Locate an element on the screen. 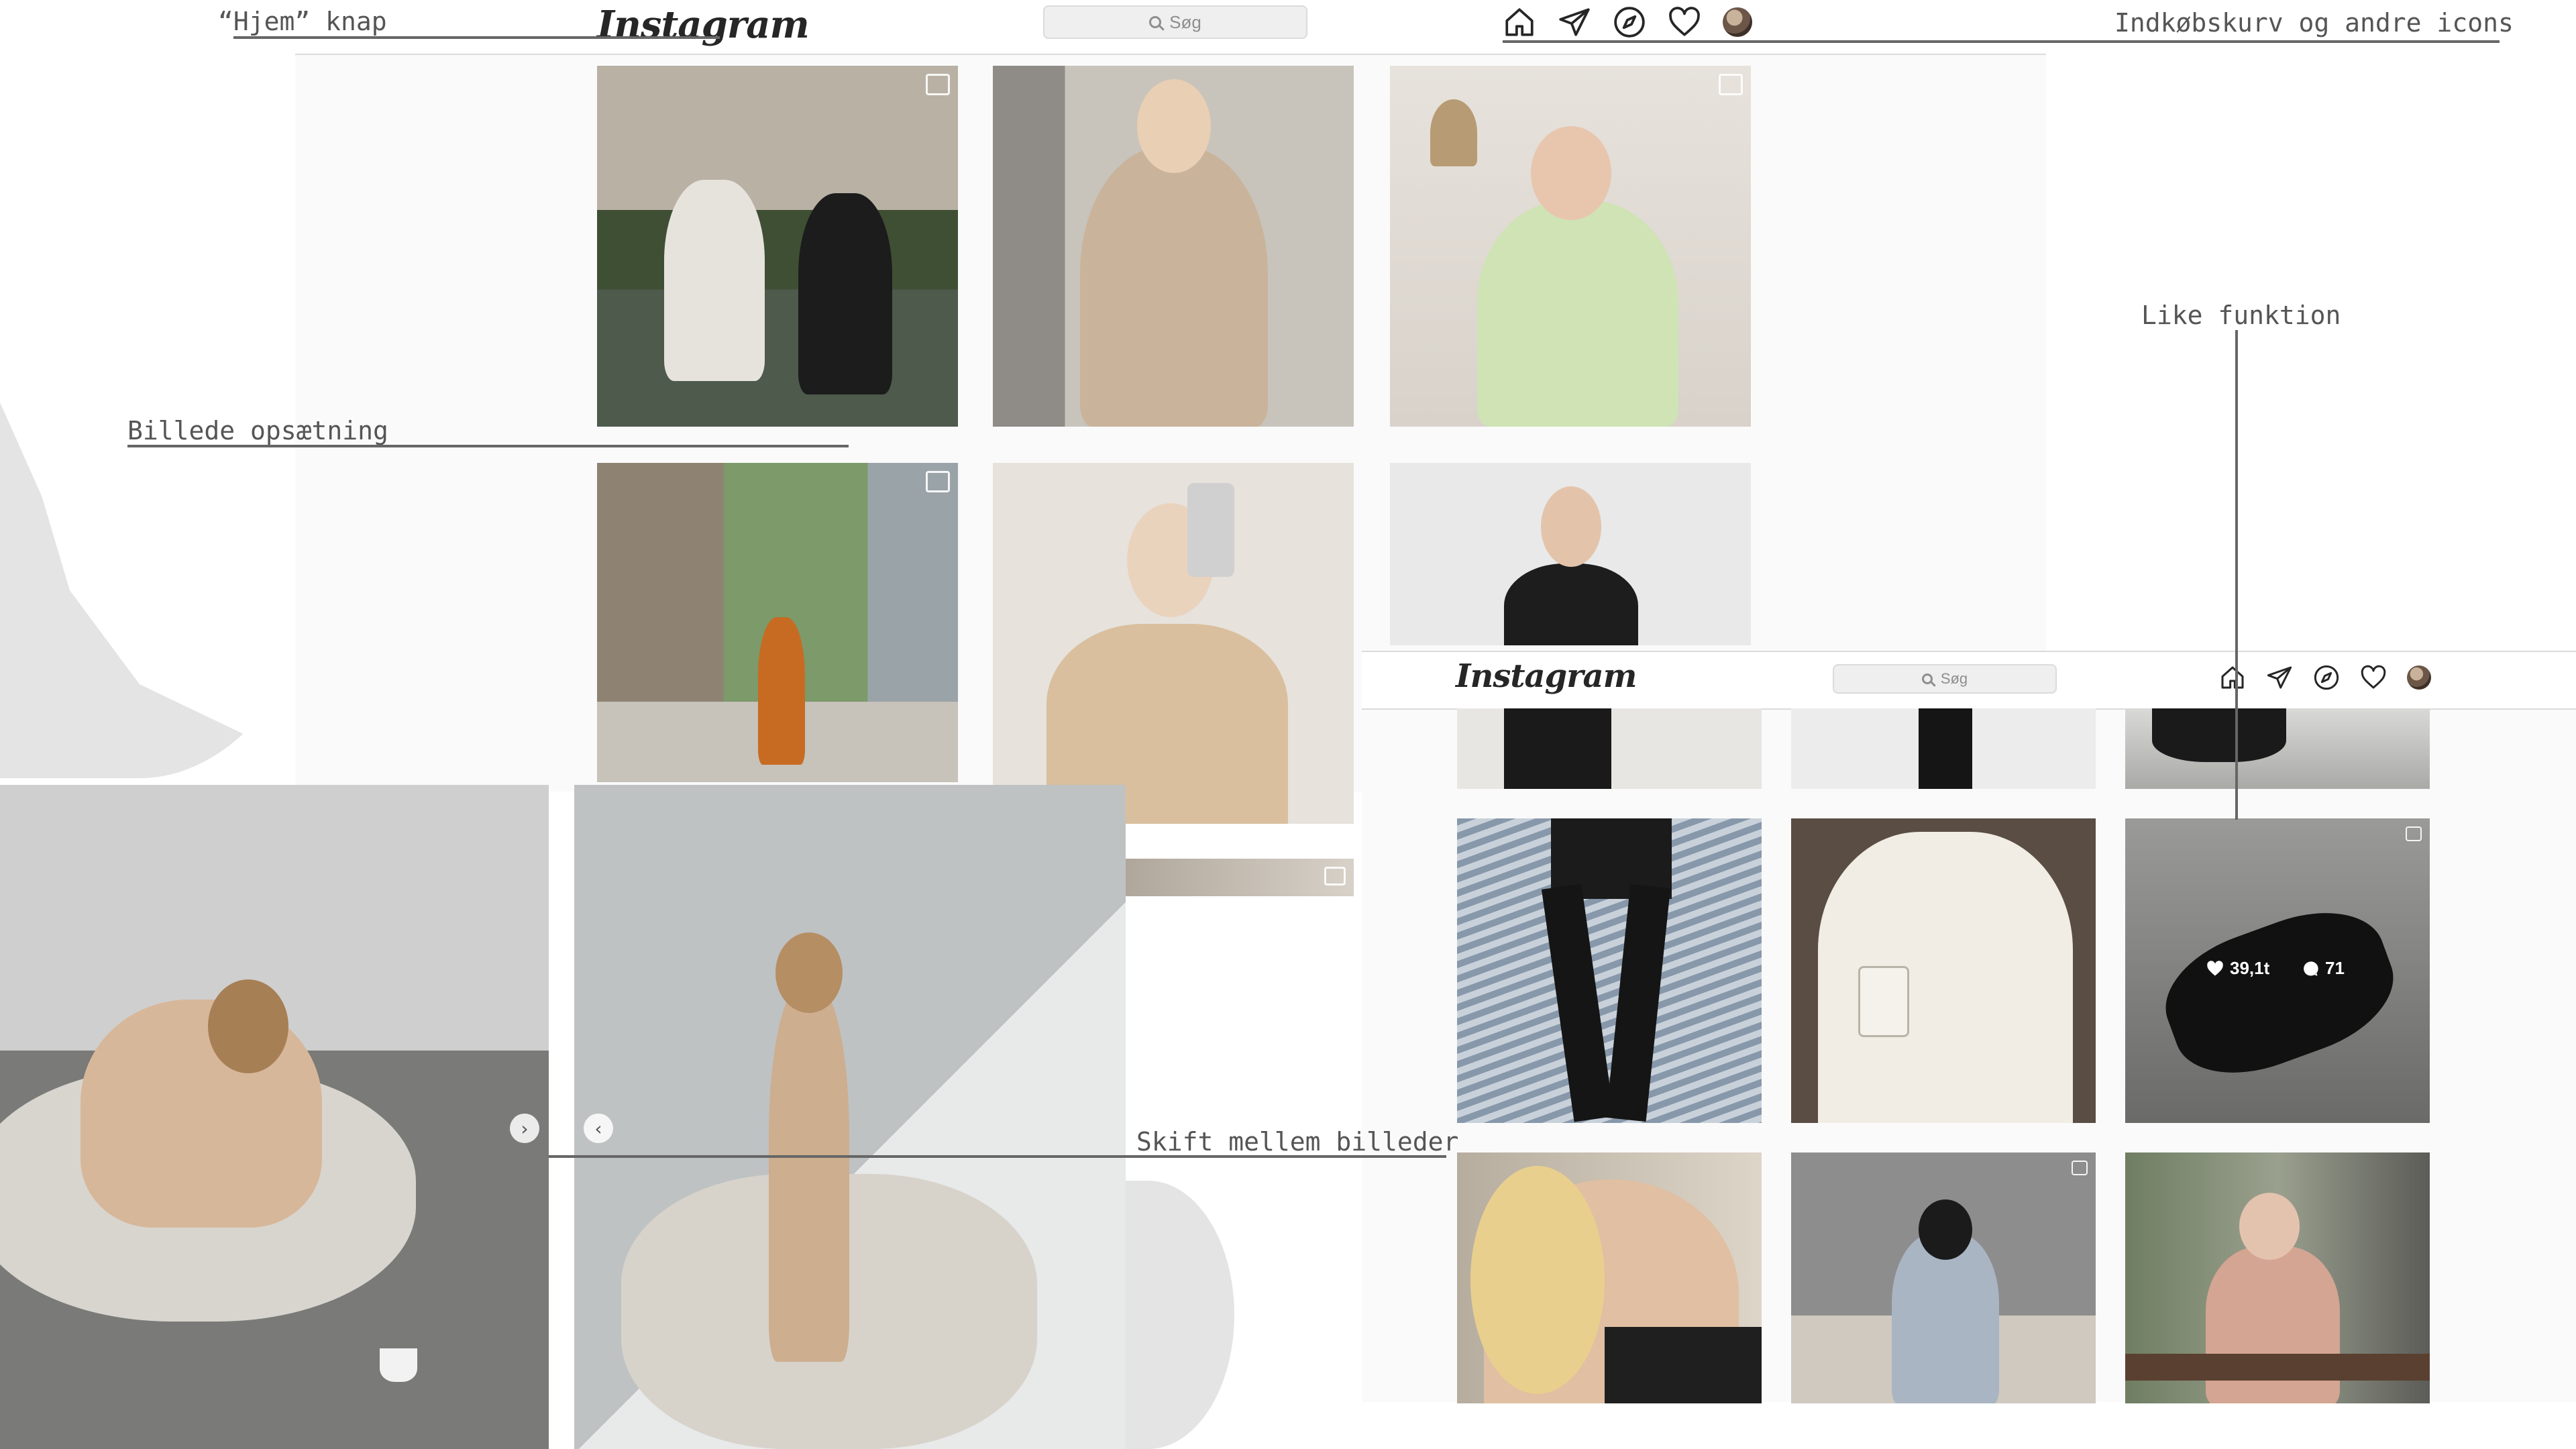 This screenshot has width=2576, height=1449. comment-count: 71 is located at coordinates (2323, 968).